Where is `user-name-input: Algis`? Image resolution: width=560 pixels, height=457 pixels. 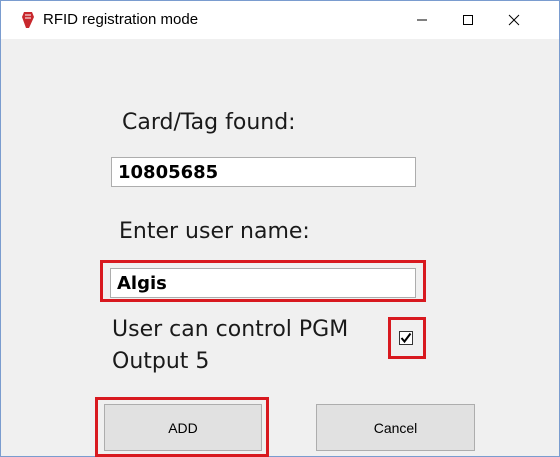
user-name-input: Algis is located at coordinates (263, 283).